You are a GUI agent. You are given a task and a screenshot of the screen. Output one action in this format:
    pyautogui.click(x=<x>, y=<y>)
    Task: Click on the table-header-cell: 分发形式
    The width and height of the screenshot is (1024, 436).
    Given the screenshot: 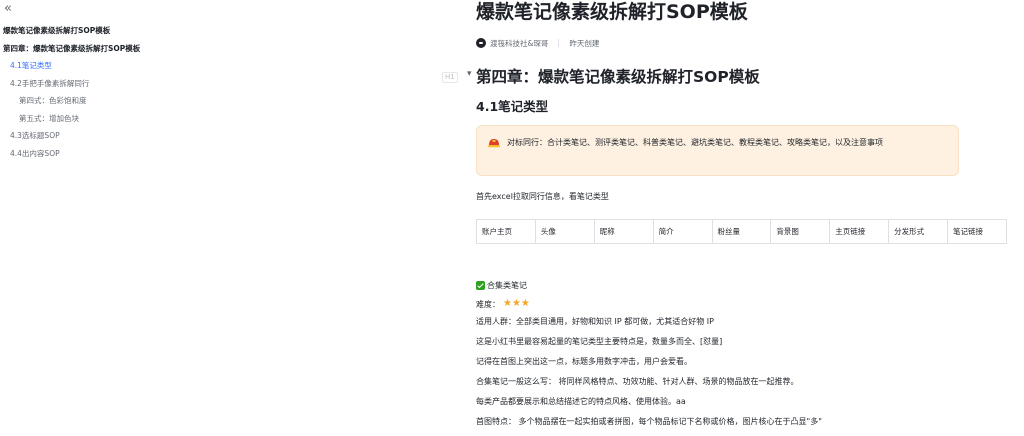 What is the action you would take?
    pyautogui.click(x=918, y=231)
    